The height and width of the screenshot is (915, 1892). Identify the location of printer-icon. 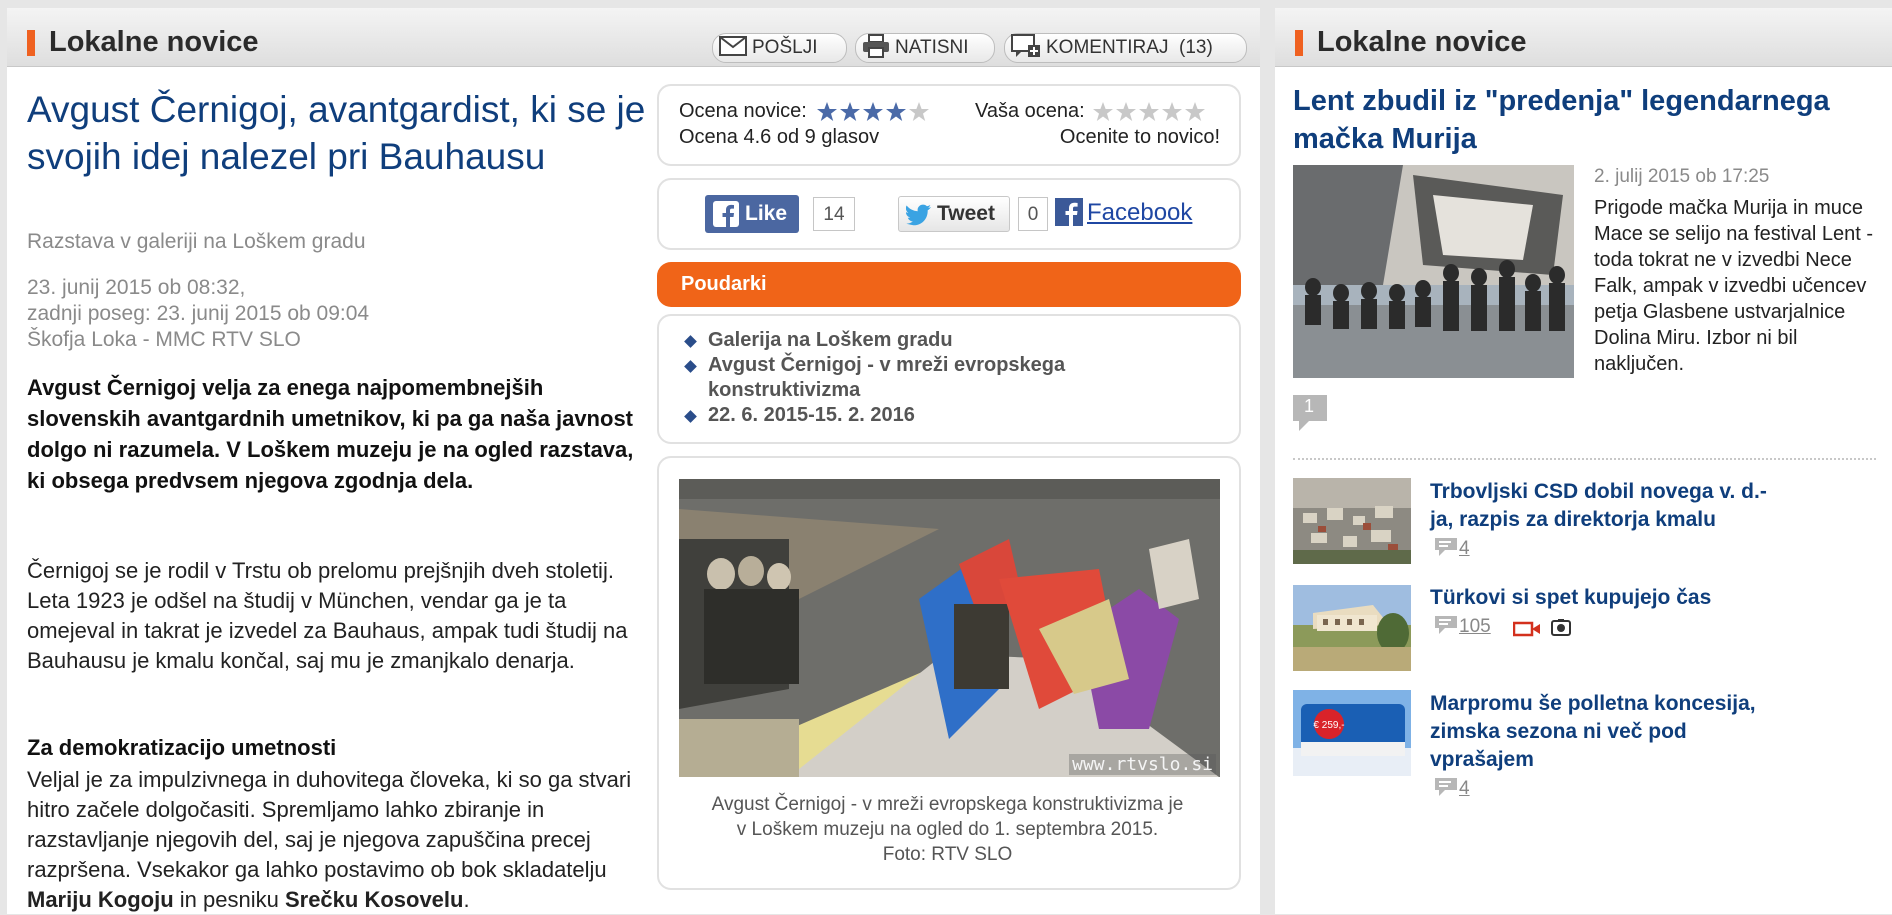
(876, 45).